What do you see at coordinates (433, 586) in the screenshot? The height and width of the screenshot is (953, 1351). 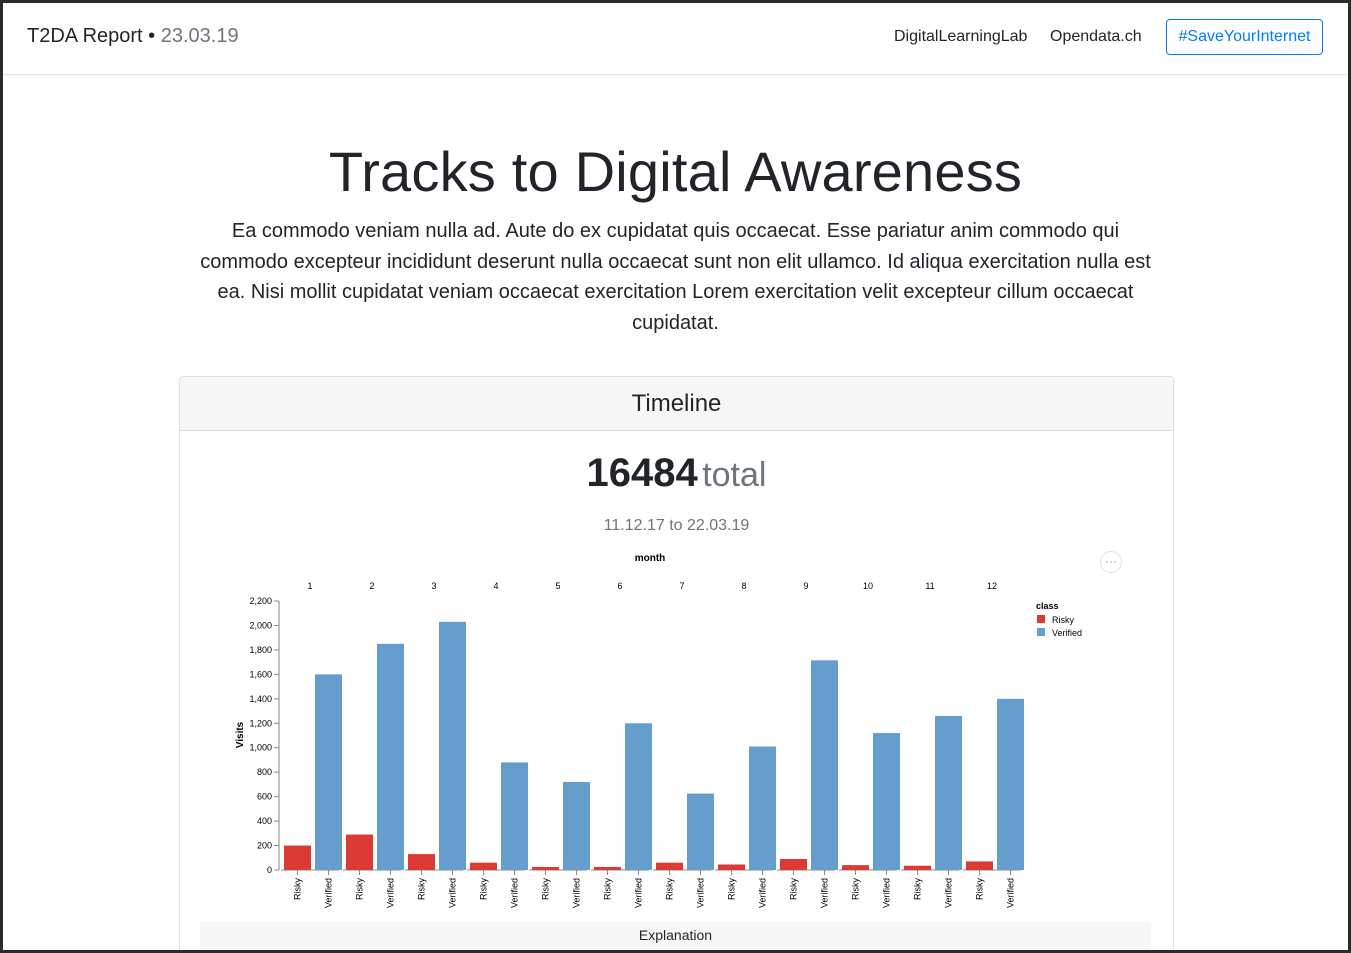 I see `facet-label: 3` at bounding box center [433, 586].